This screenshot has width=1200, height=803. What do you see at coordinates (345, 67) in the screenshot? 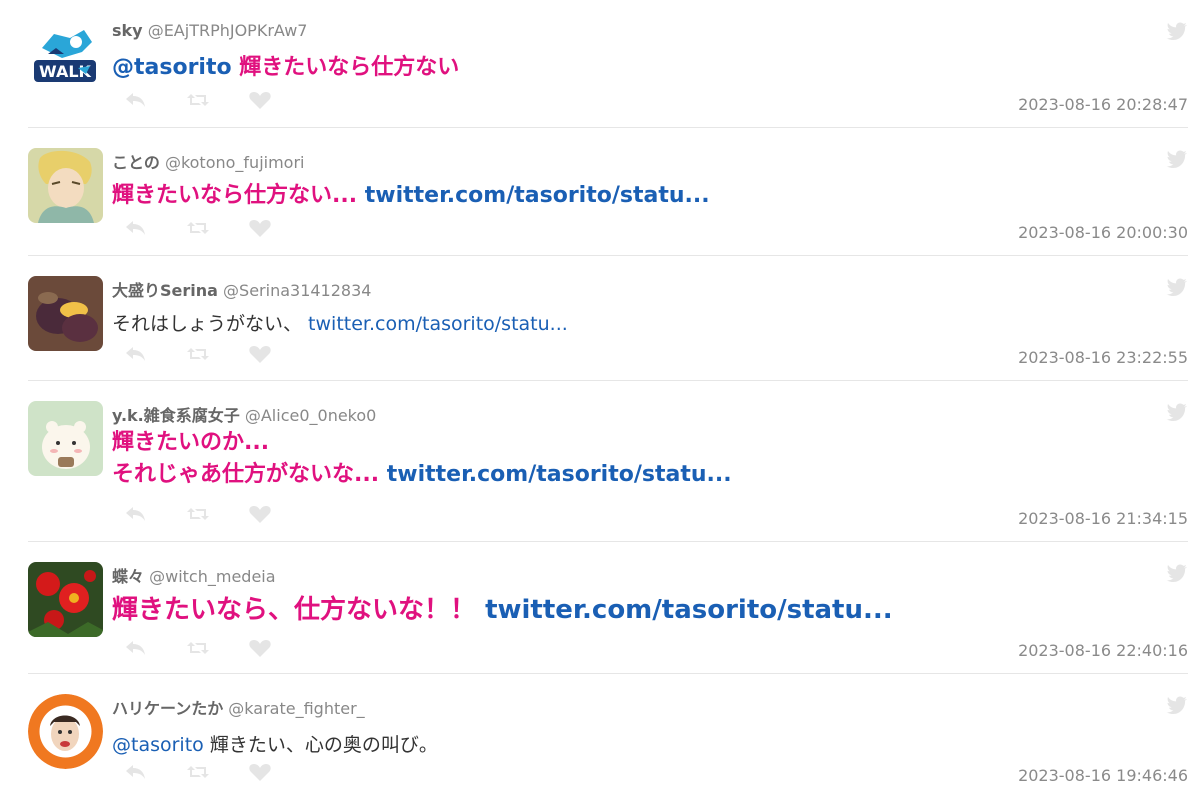
I see `tweet-body: 輝きたいなら仕方ない` at bounding box center [345, 67].